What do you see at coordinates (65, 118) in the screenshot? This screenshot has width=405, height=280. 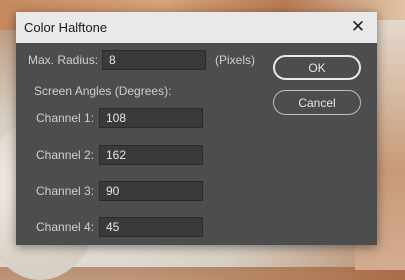 I see `channel-1-label: Channel 1:` at bounding box center [65, 118].